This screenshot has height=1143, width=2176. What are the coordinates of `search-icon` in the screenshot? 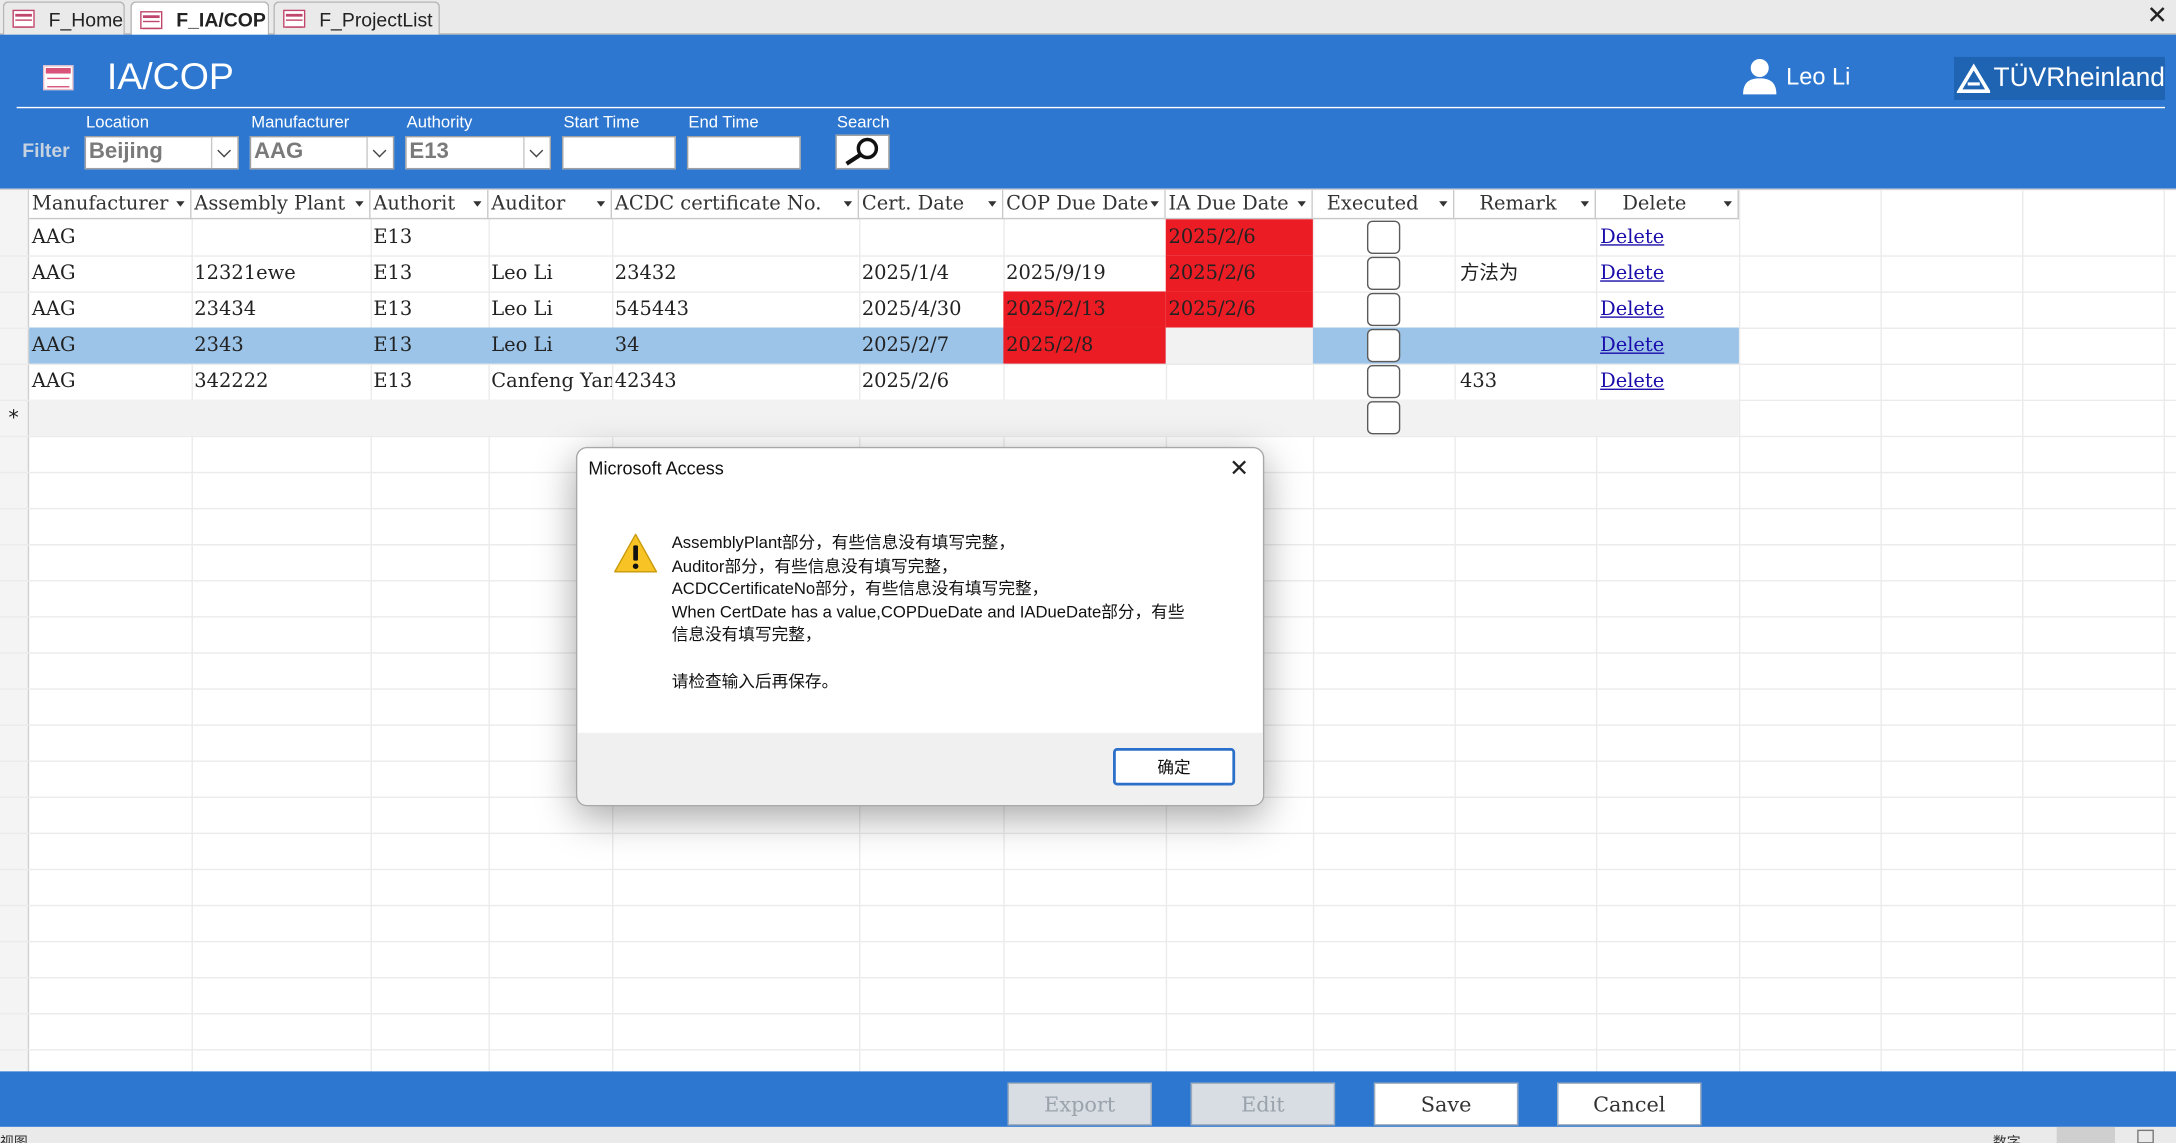 It's located at (862, 151).